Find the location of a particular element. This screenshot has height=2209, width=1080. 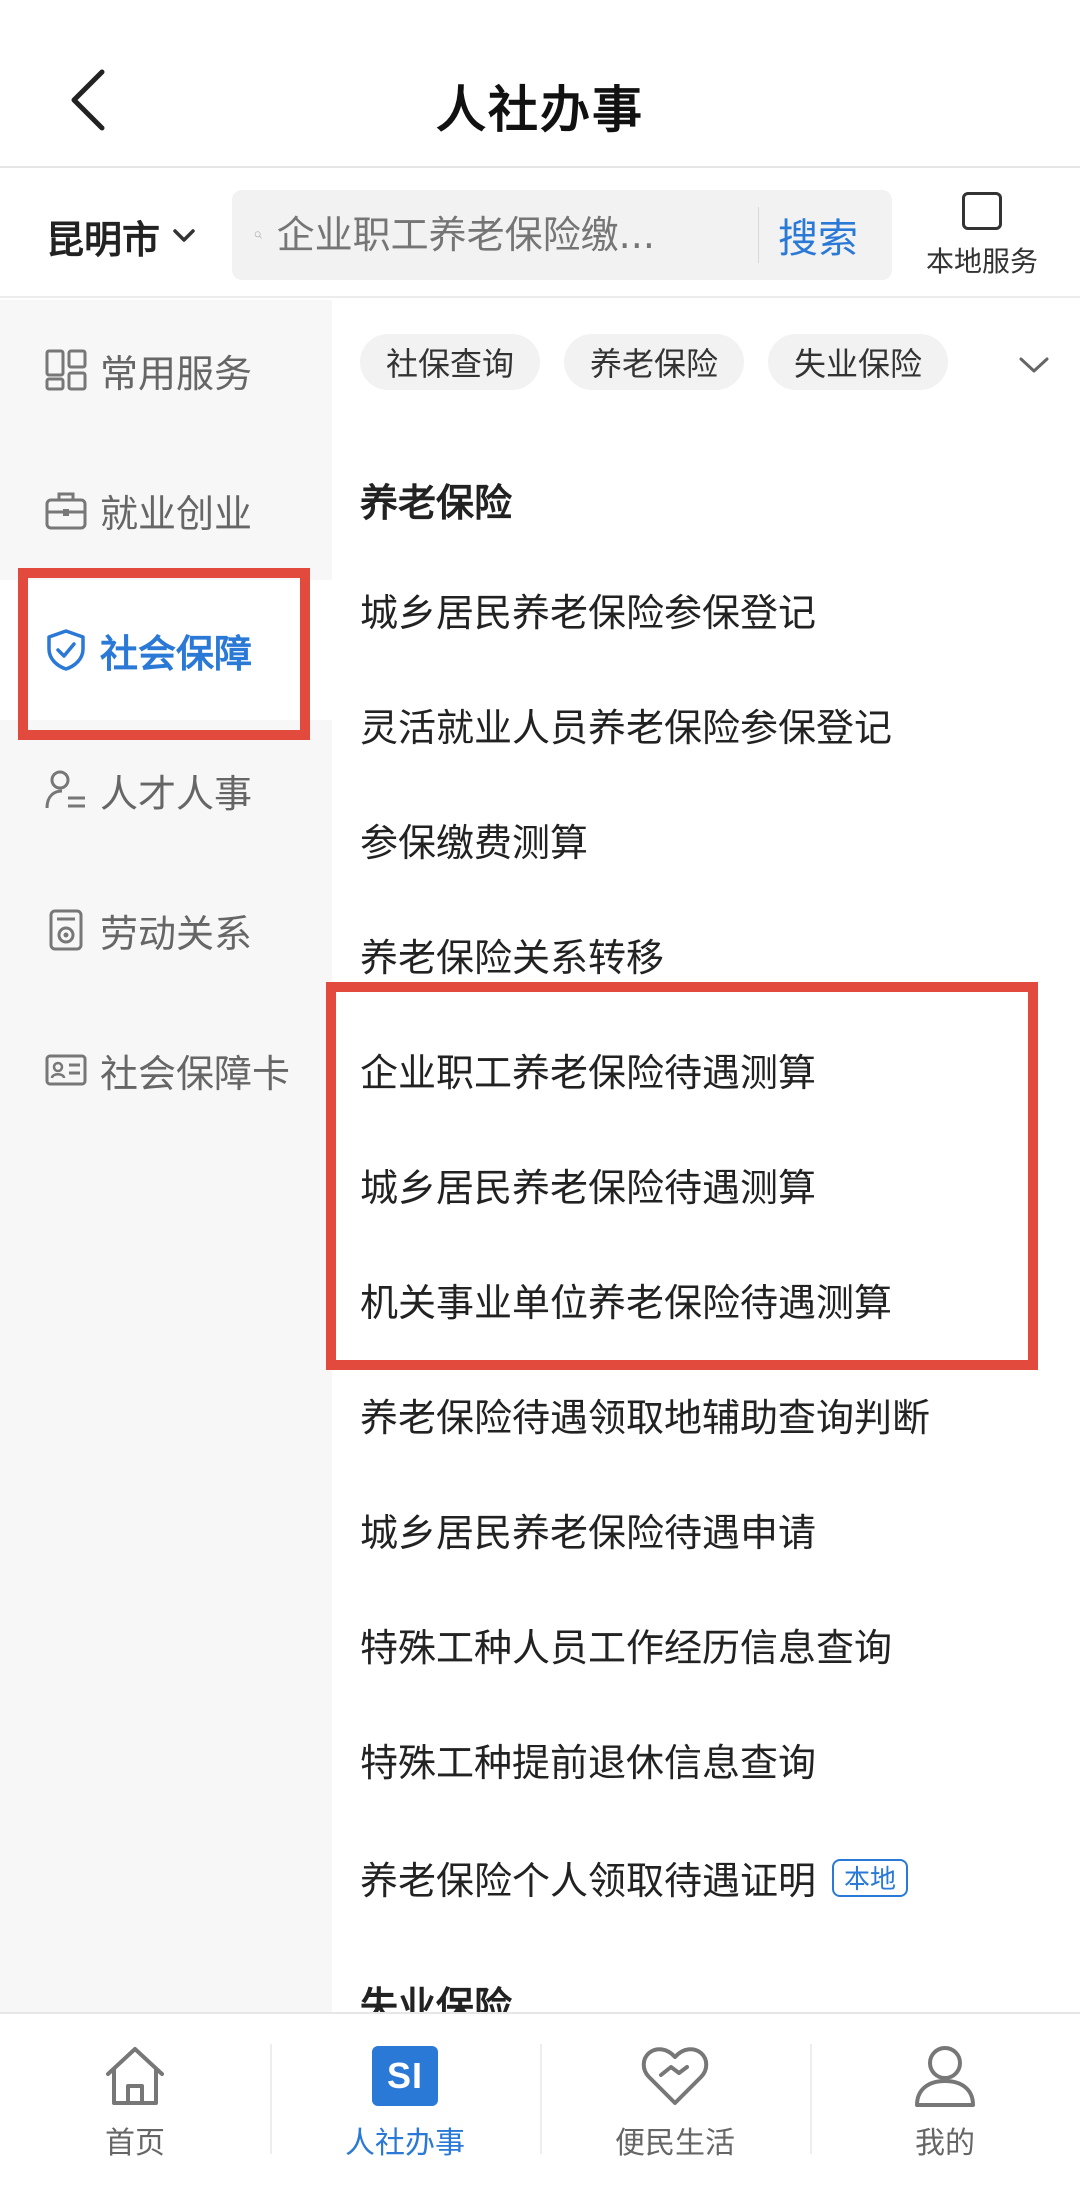

id-card-icon is located at coordinates (66, 1070).